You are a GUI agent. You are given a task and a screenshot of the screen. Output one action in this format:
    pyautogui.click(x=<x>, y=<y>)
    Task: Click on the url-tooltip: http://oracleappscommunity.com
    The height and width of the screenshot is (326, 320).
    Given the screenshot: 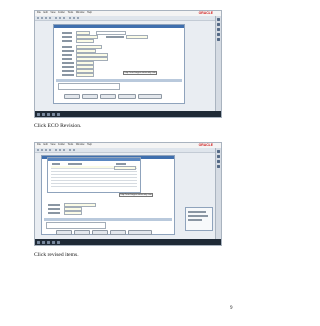 What is the action you would take?
    pyautogui.click(x=136, y=195)
    